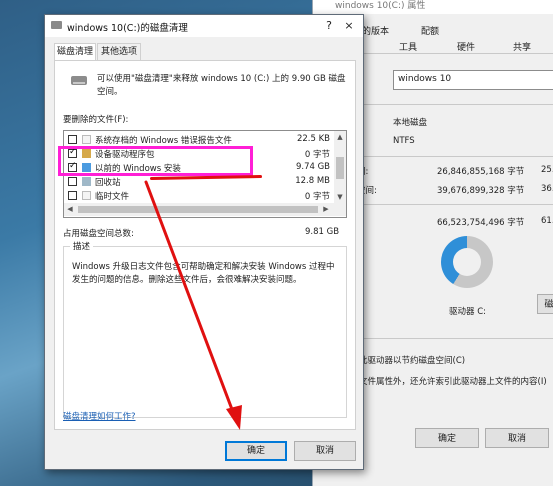  What do you see at coordinates (312, 181) in the screenshot?
I see `file-size: 12.8 MB` at bounding box center [312, 181].